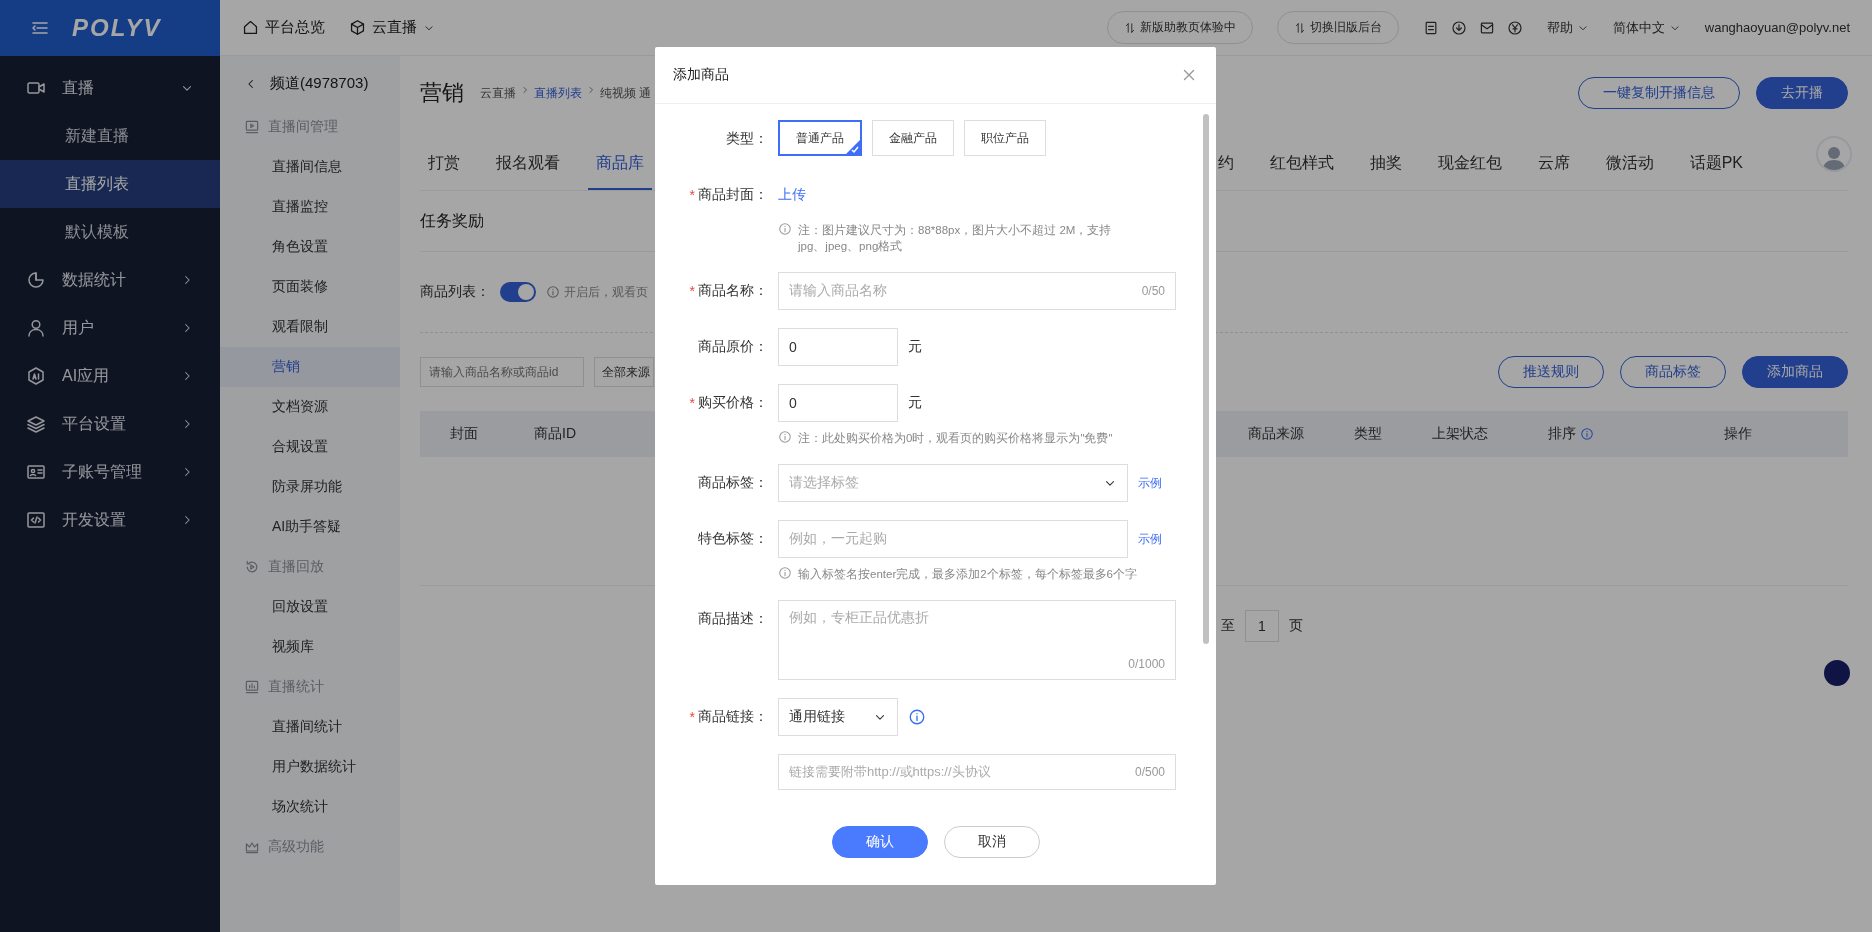 Image resolution: width=1872 pixels, height=932 pixels. I want to click on sidebar-item: 直播, so click(110, 88).